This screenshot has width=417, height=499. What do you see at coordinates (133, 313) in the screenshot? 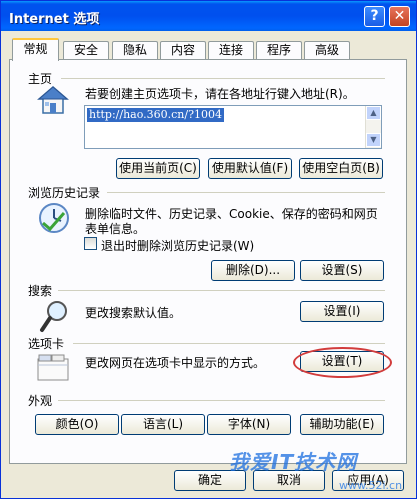
I see `search-description: 更改搜索默认值。` at bounding box center [133, 313].